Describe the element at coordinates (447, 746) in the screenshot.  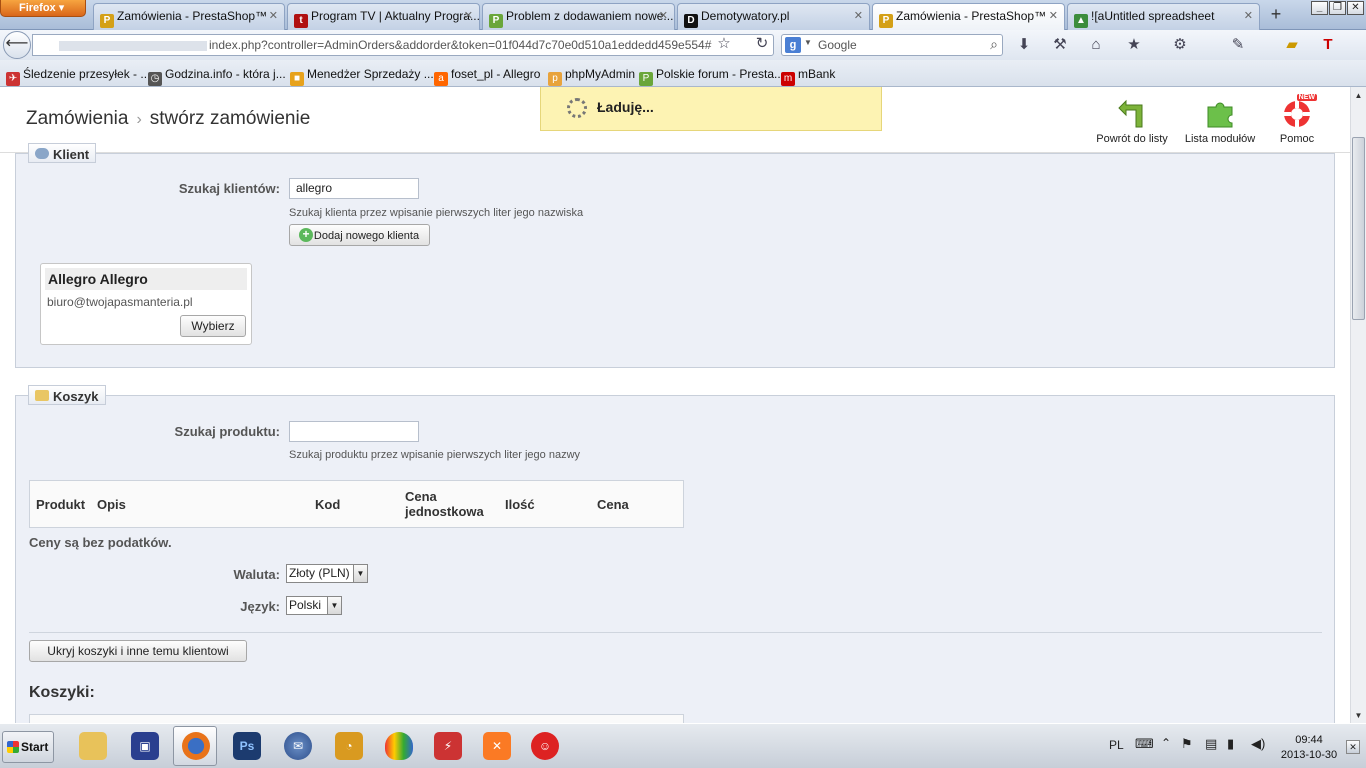
I see `taskbar-filezilla: ⚡` at that location.